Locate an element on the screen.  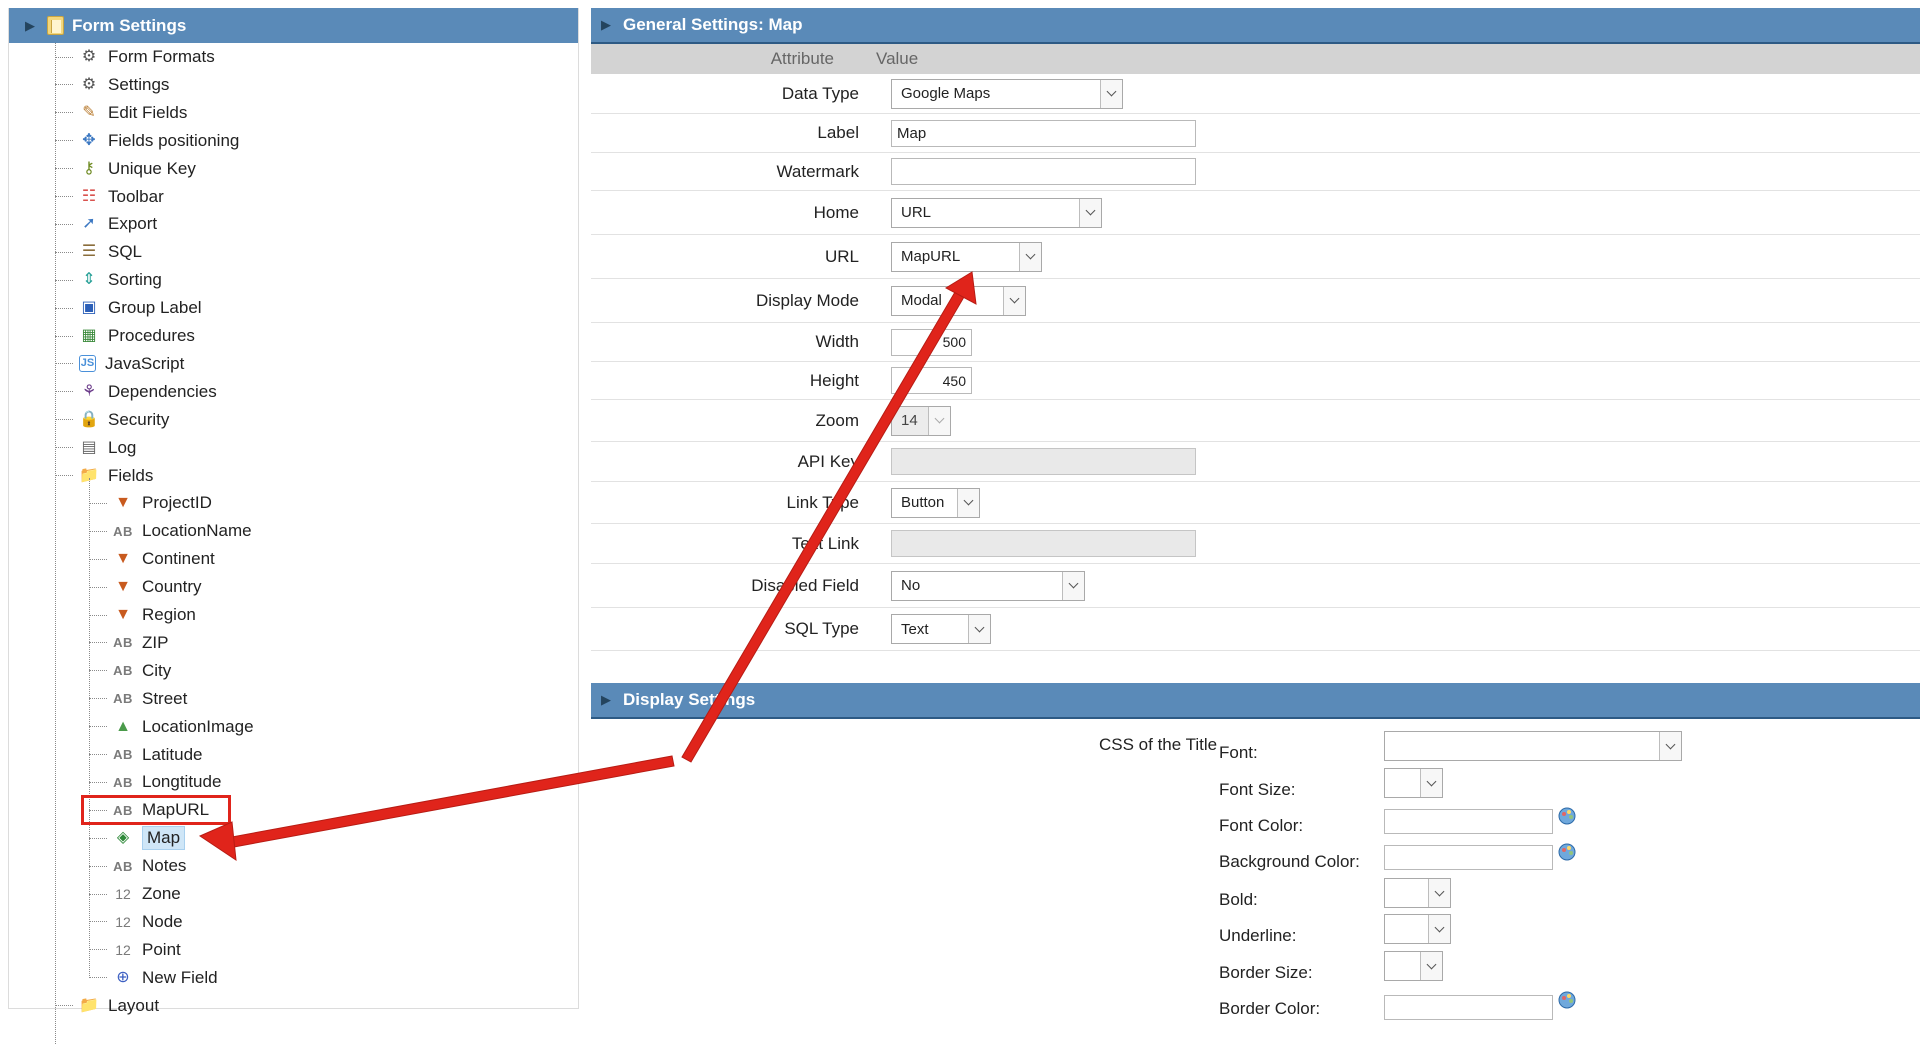
tree-item-label: Security is located at coordinates (139, 419).